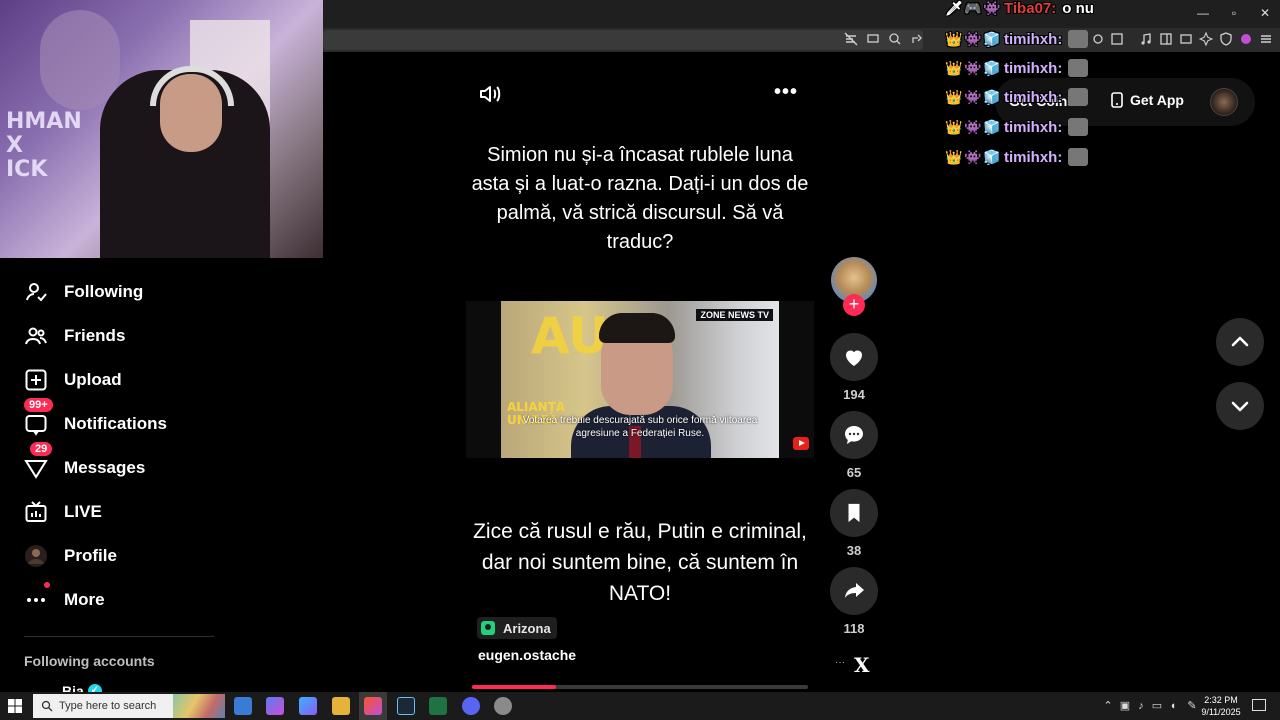 This screenshot has width=1280, height=720. I want to click on close-window-button: ✕, so click(1265, 13).